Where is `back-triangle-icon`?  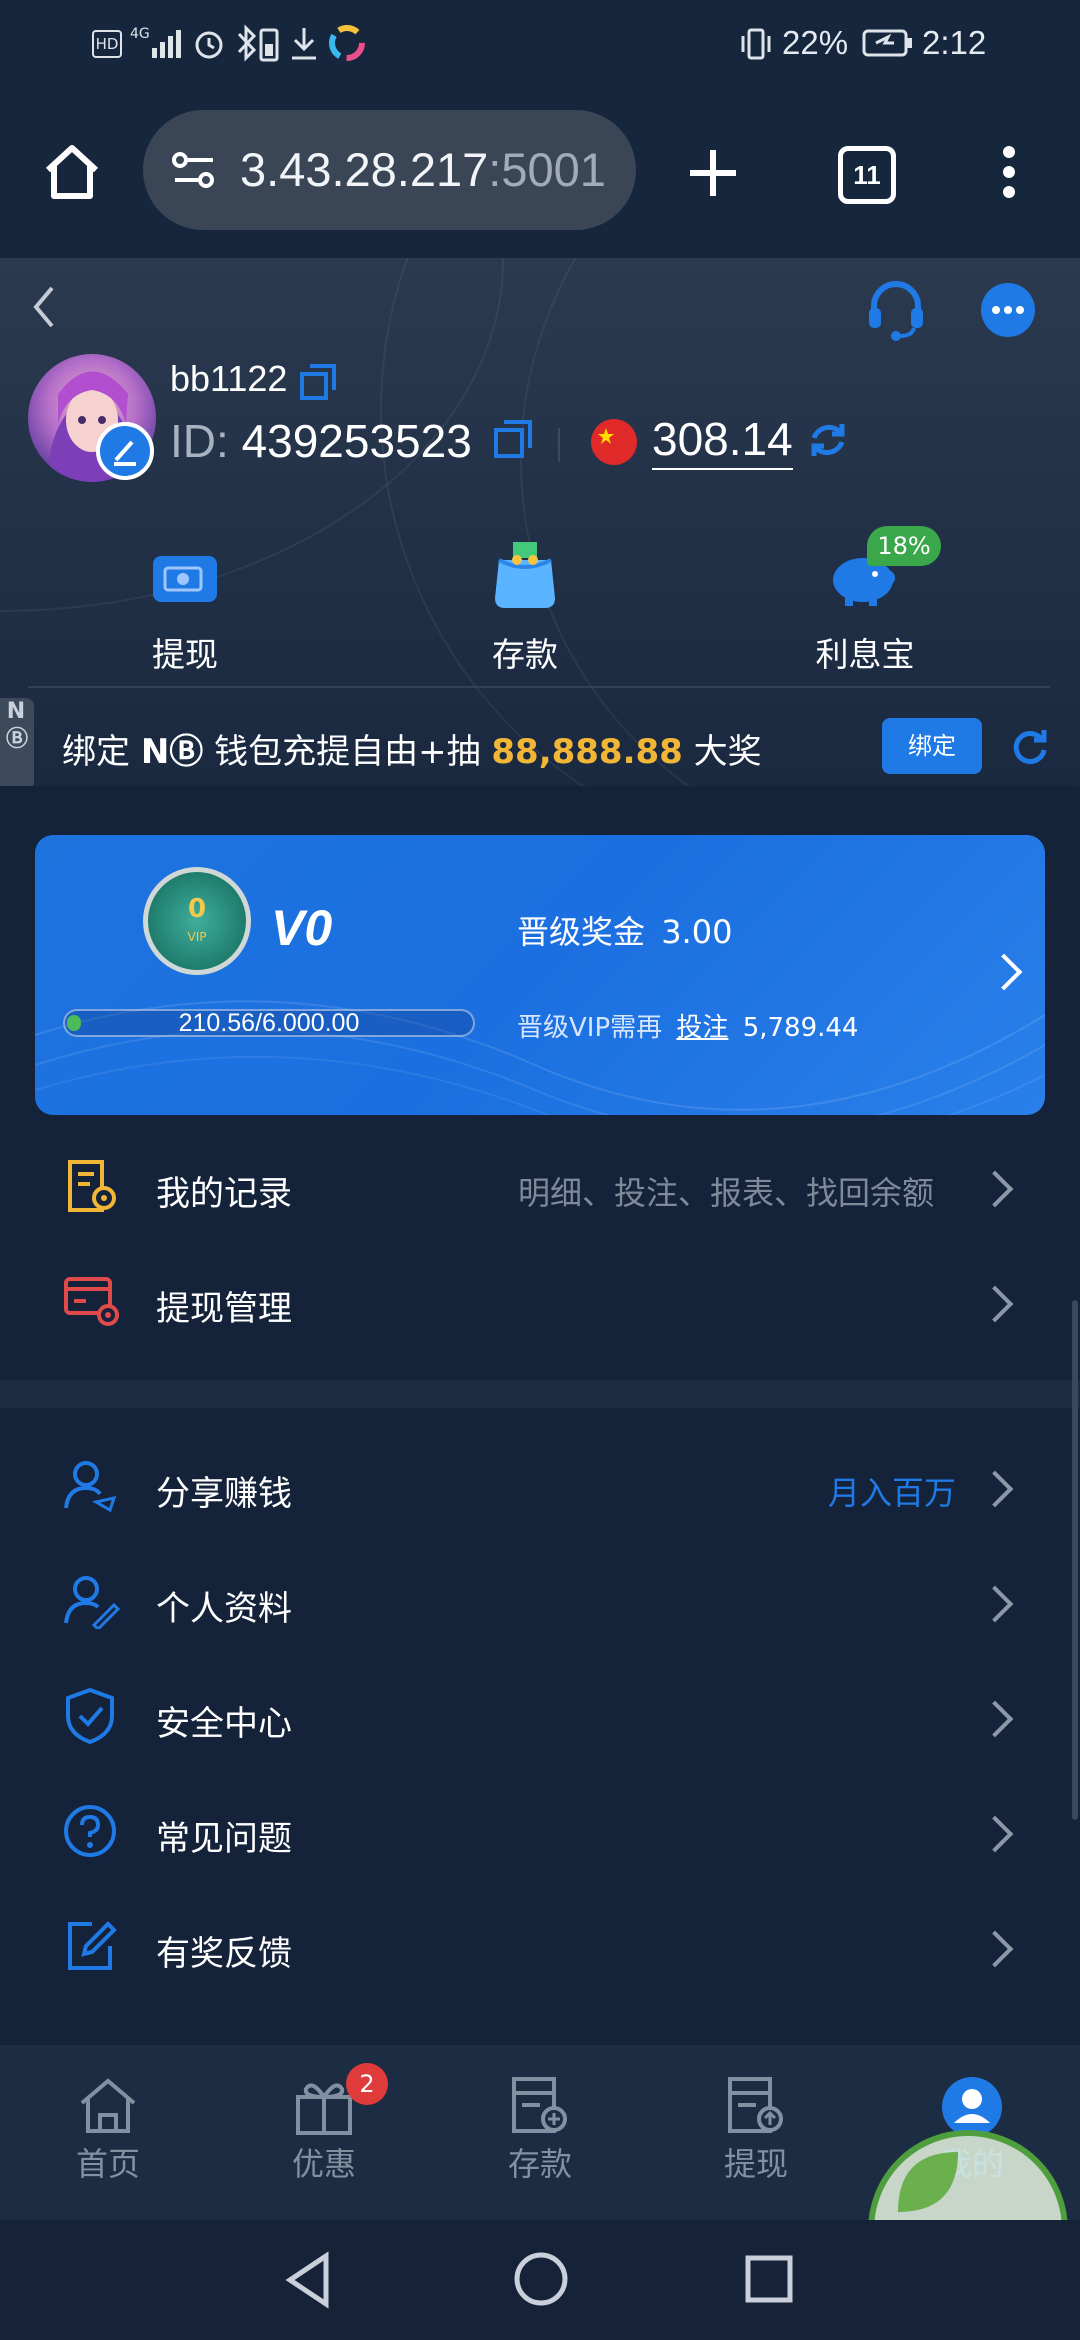
back-triangle-icon is located at coordinates (307, 2280).